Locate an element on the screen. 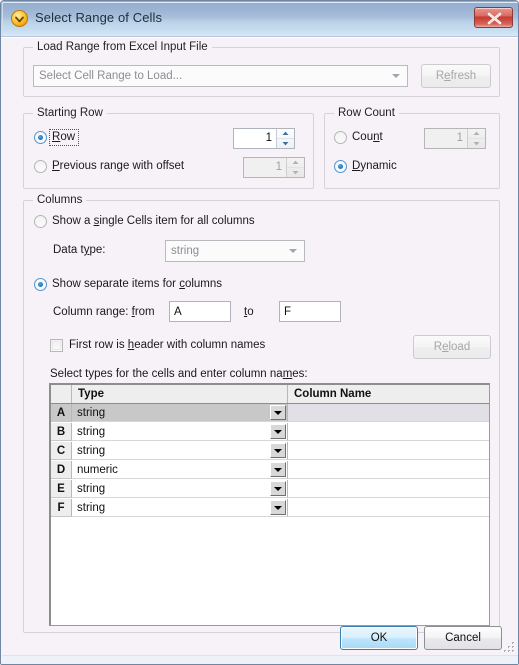  table-row: D numeric is located at coordinates (270, 470).